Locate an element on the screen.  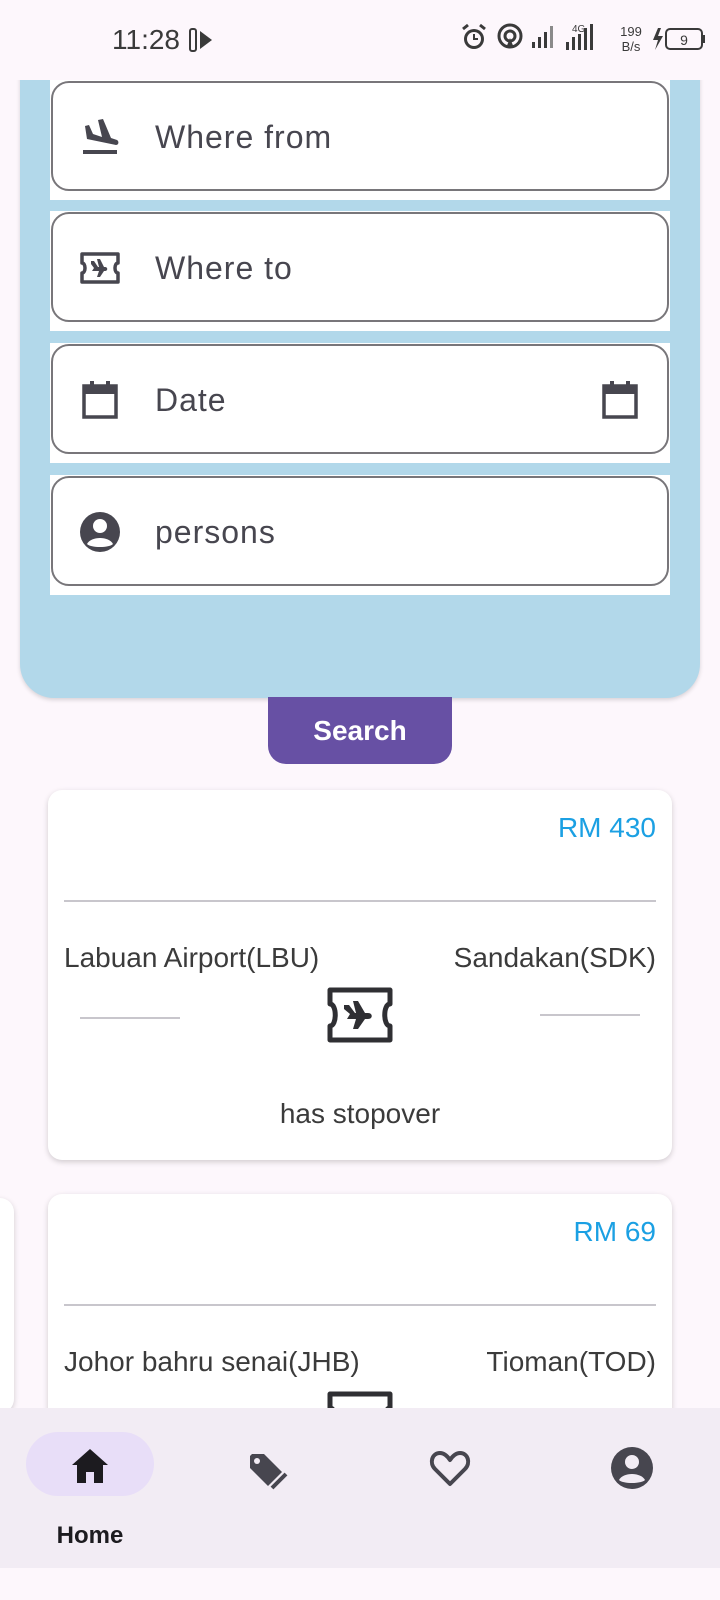
route-line-left is located at coordinates (130, 1018).